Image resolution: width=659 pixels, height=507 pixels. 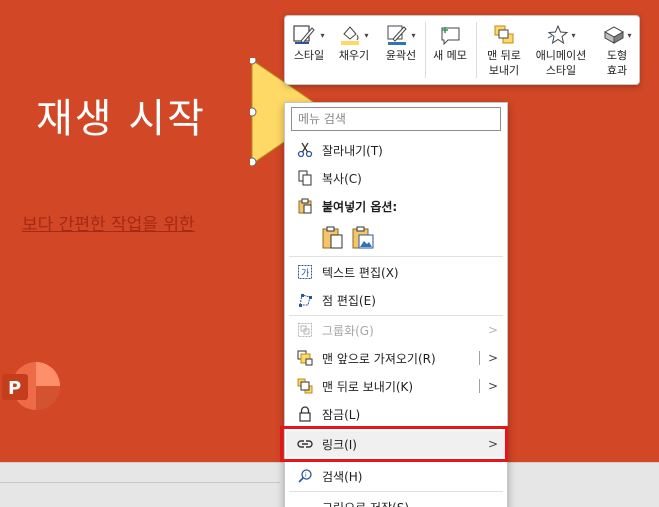 What do you see at coordinates (450, 35) in the screenshot?
I see `new-comment-icon` at bounding box center [450, 35].